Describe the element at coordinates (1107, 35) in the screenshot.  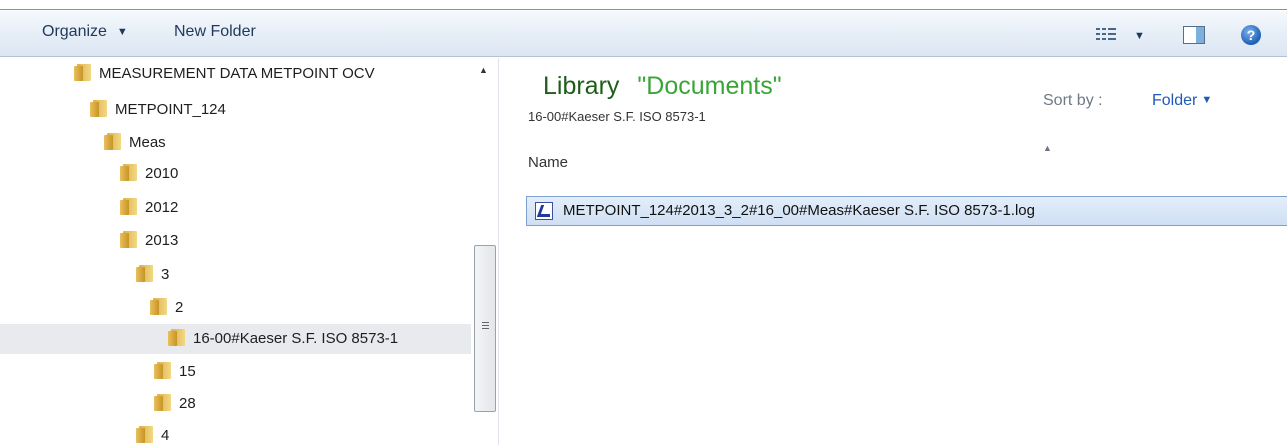
I see `view-options-icon` at that location.